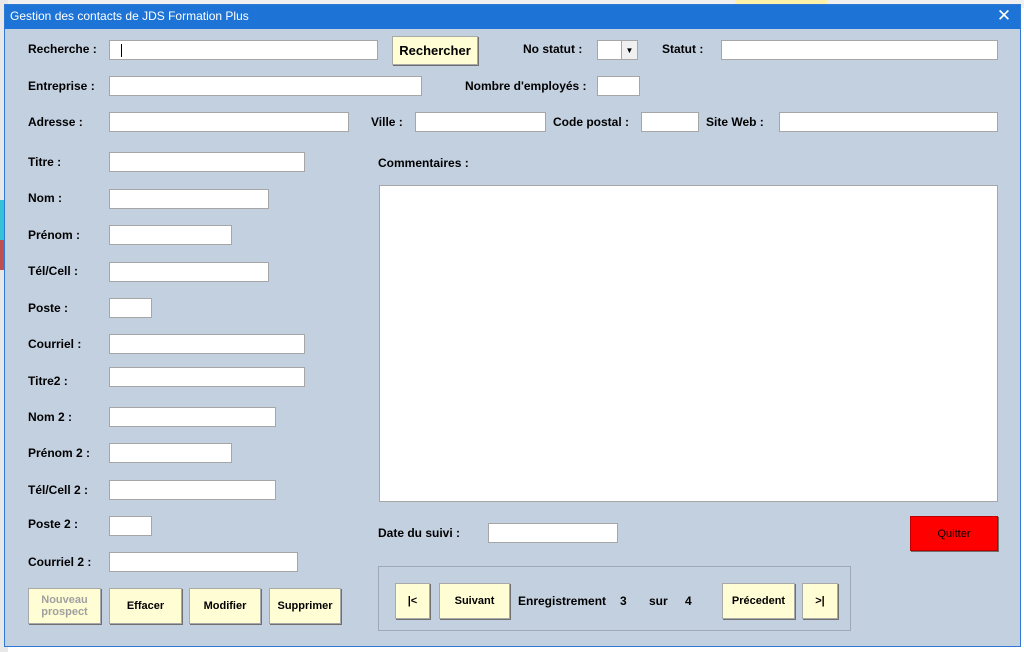 The width and height of the screenshot is (1024, 652). What do you see at coordinates (474, 601) in the screenshot?
I see `next-record-button: Suivant` at bounding box center [474, 601].